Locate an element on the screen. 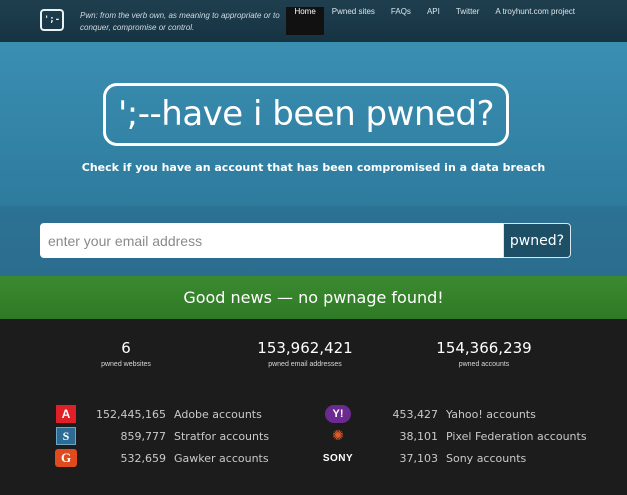  breach-row-pixel-federation: ✺ 38,101 Pixel Federation accounts is located at coordinates (468, 436).